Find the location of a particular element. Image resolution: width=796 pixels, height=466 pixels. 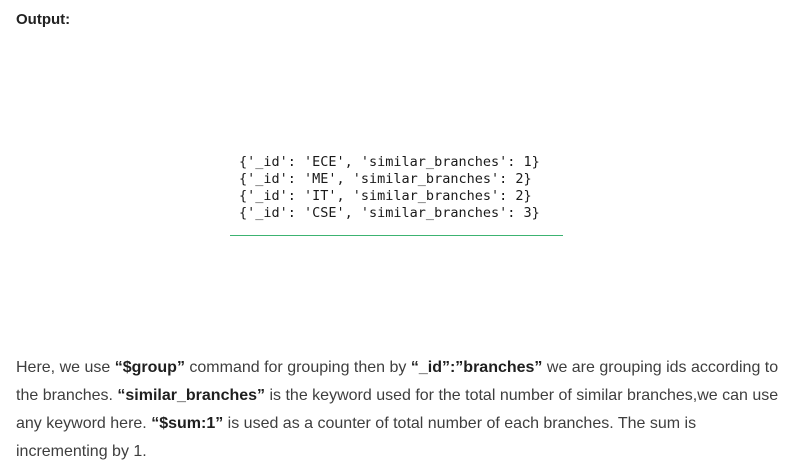

paragraph-text: command for grouping then by is located at coordinates (297, 367).